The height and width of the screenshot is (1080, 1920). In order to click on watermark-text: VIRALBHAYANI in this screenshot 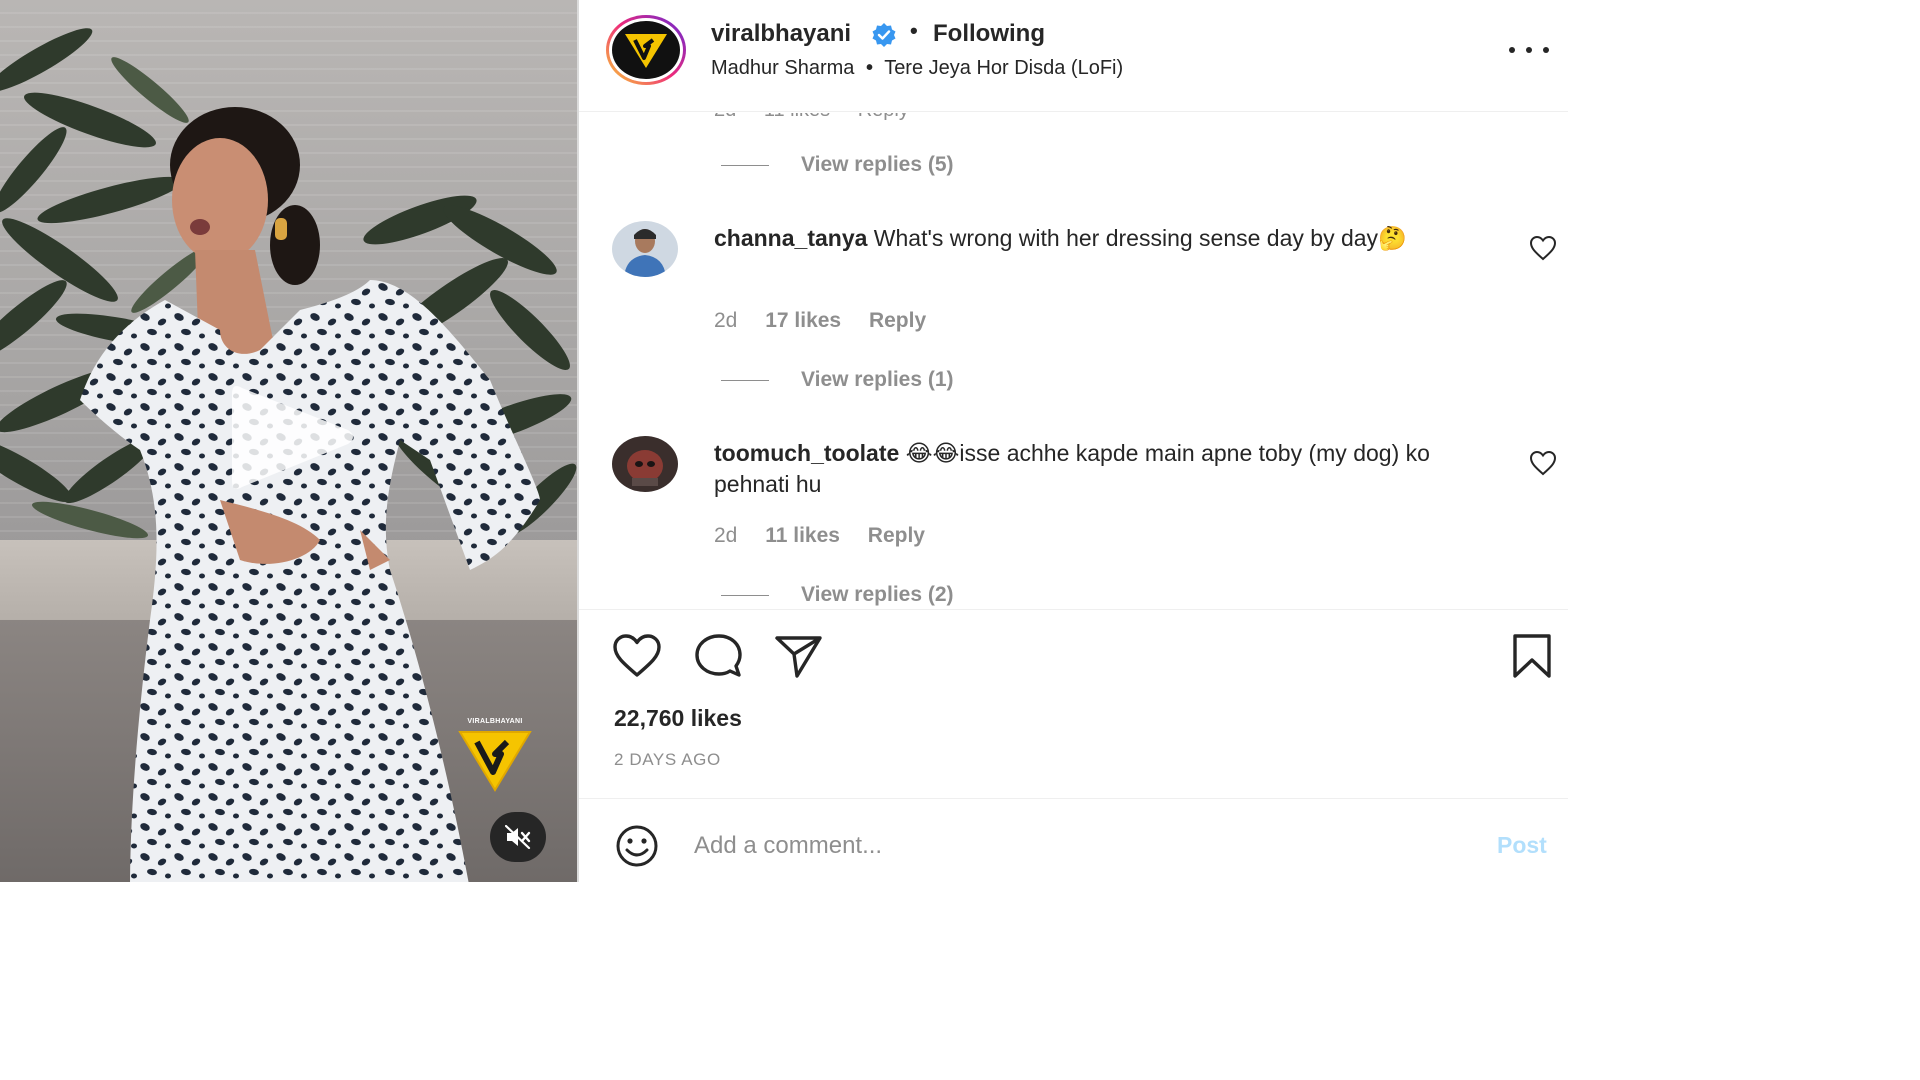, I will do `click(495, 721)`.